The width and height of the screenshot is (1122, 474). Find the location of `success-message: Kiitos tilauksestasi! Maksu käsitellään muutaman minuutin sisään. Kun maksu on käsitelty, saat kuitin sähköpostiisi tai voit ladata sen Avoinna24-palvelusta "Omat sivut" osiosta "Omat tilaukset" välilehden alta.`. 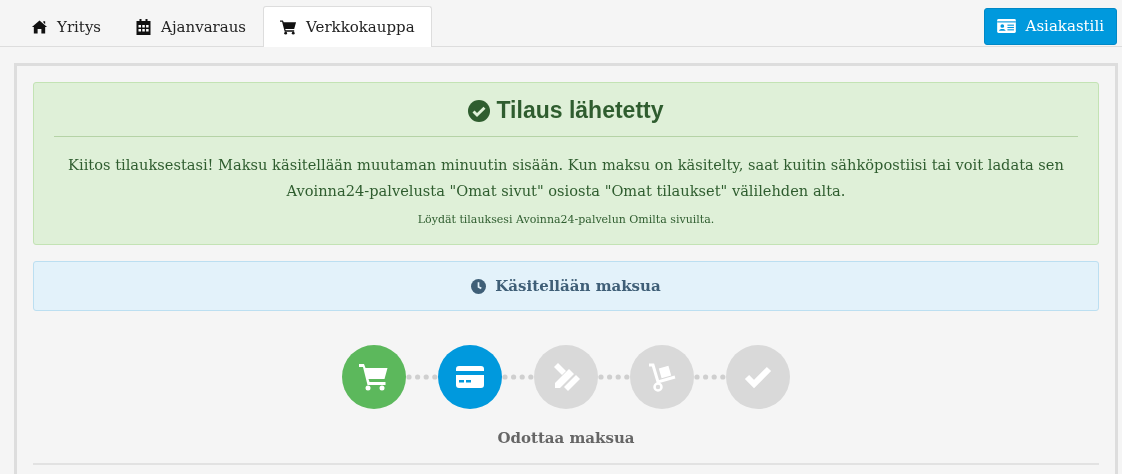

success-message: Kiitos tilauksestasi! Maksu käsitellään muutaman minuutin sisään. Kun maksu on käsitelty, saat kuitin sähköpostiisi tai voit ladata sen Avoinna24-palvelusta "Omat sivut" osiosta "Omat tilaukset" välilehden alta. is located at coordinates (566, 178).